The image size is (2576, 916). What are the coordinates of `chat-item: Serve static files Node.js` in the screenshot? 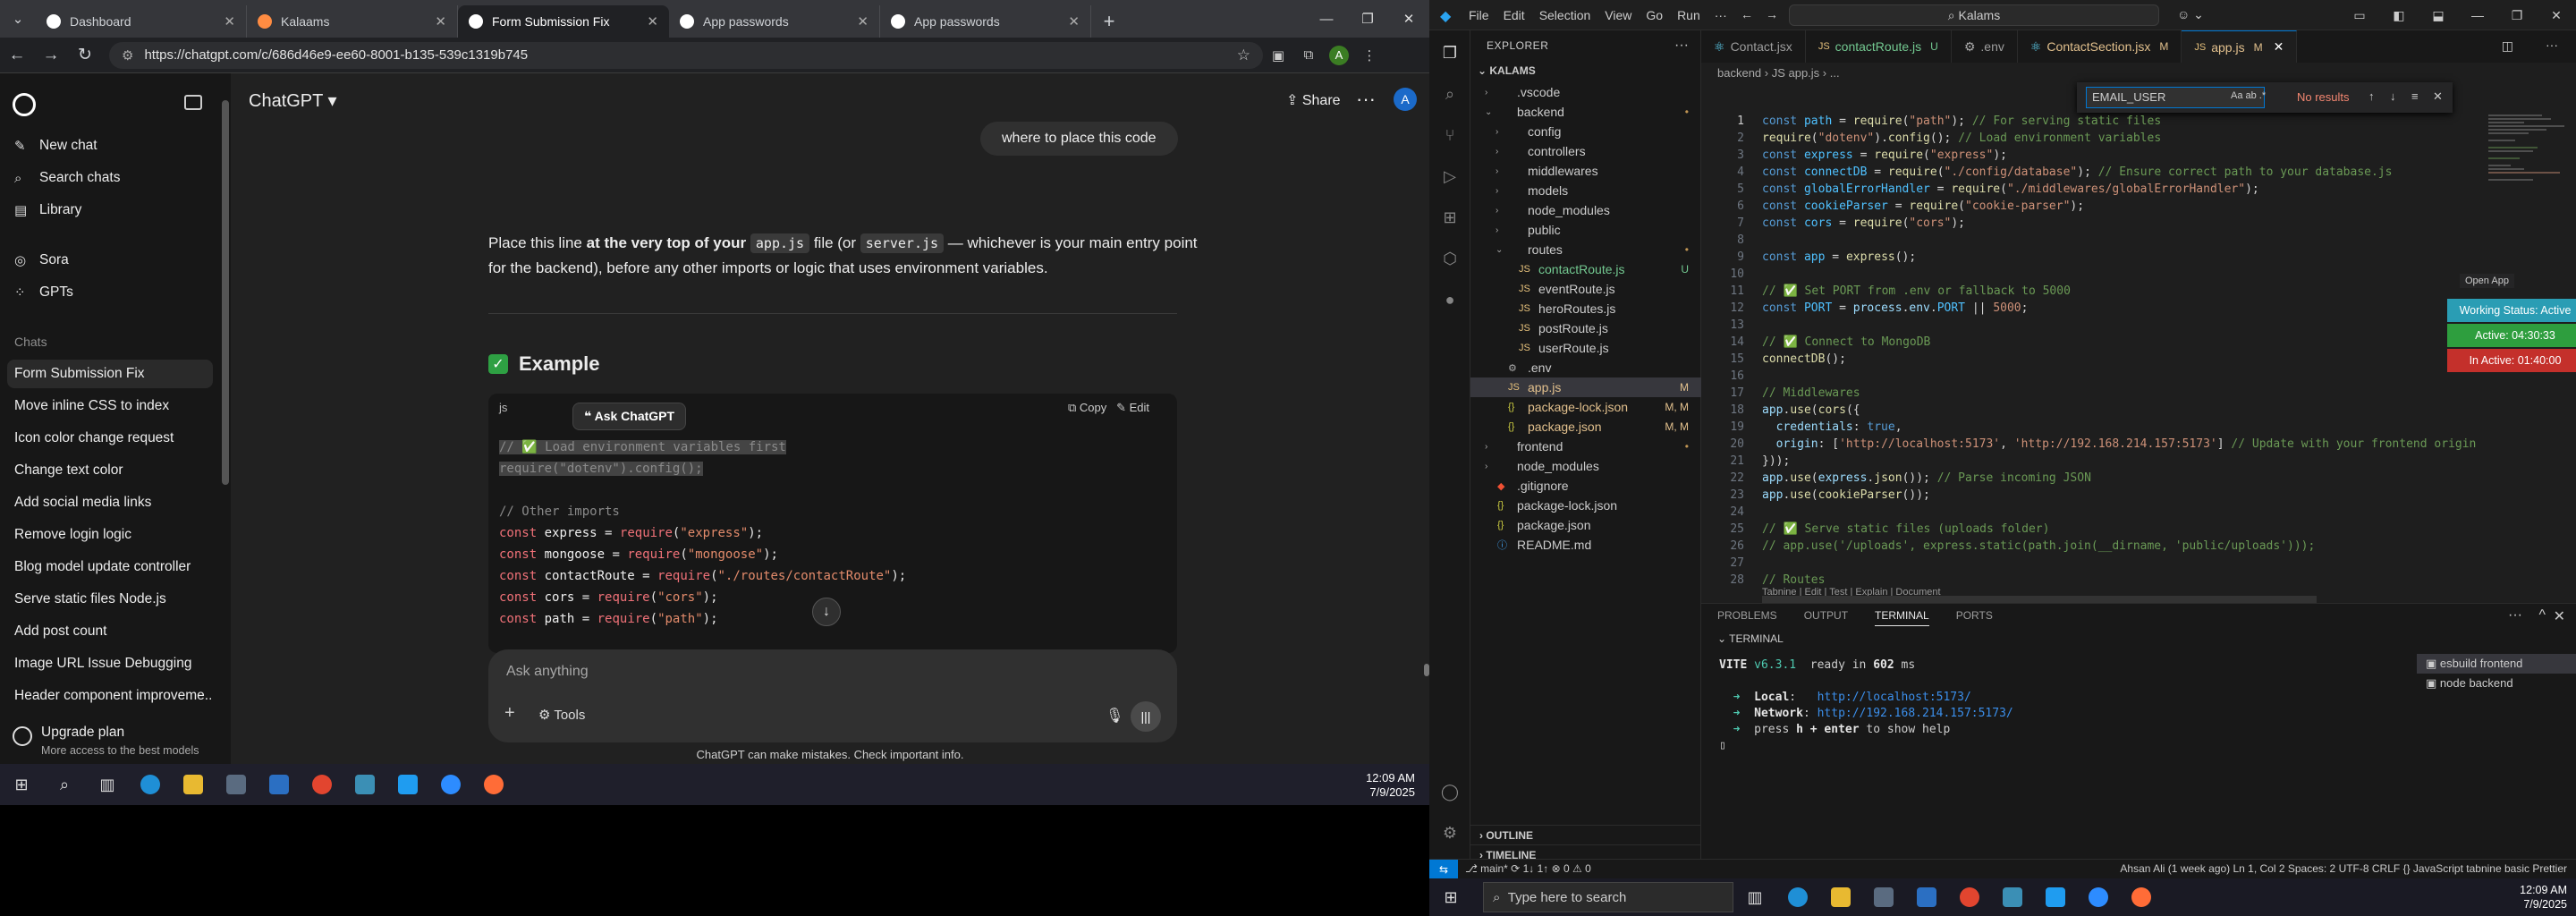 It's located at (110, 599).